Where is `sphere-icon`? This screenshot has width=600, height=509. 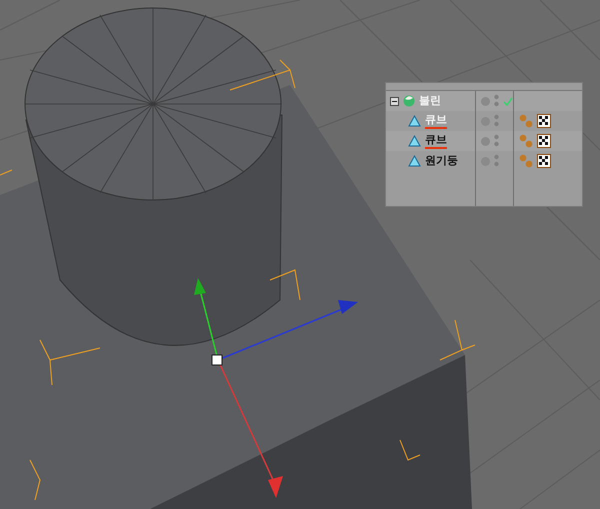 sphere-icon is located at coordinates (409, 101).